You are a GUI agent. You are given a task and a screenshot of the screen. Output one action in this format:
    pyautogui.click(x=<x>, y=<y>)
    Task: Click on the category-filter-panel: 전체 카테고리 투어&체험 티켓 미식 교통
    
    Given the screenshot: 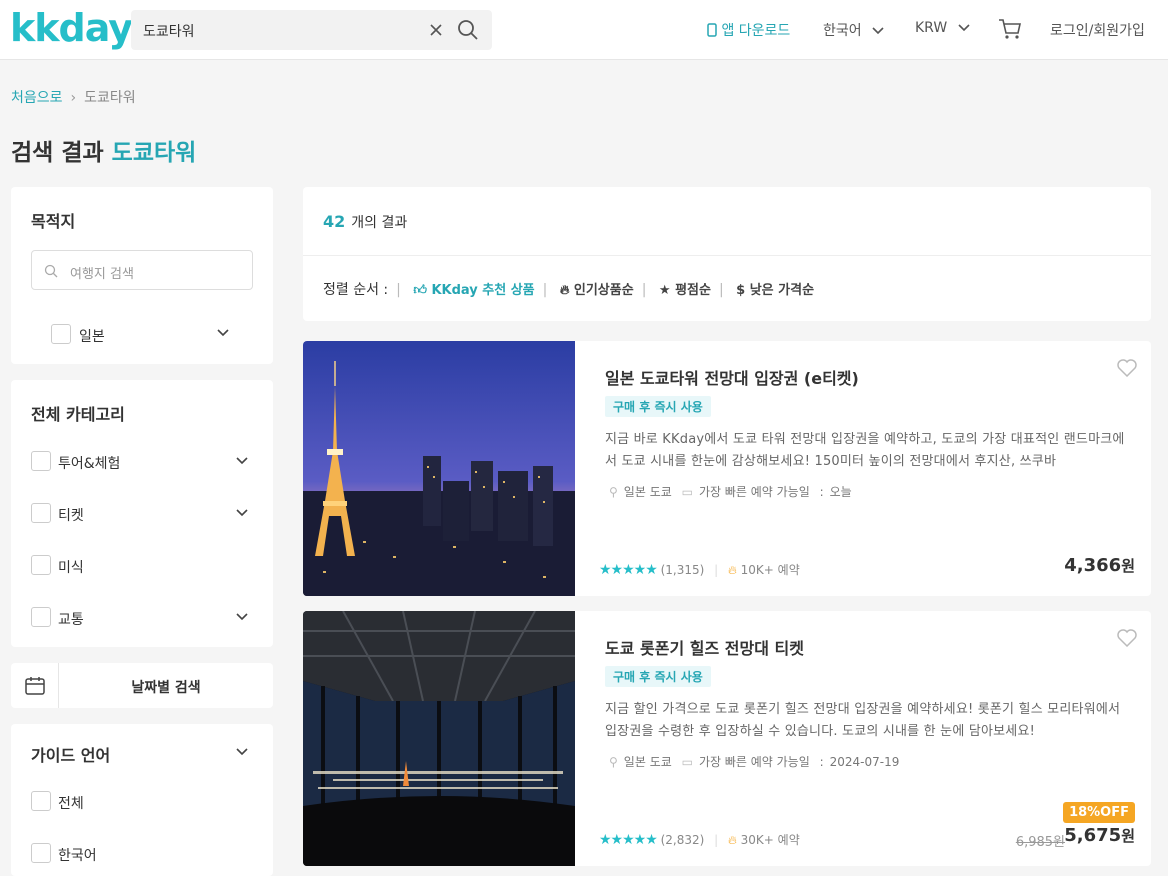 What is the action you would take?
    pyautogui.click(x=142, y=513)
    